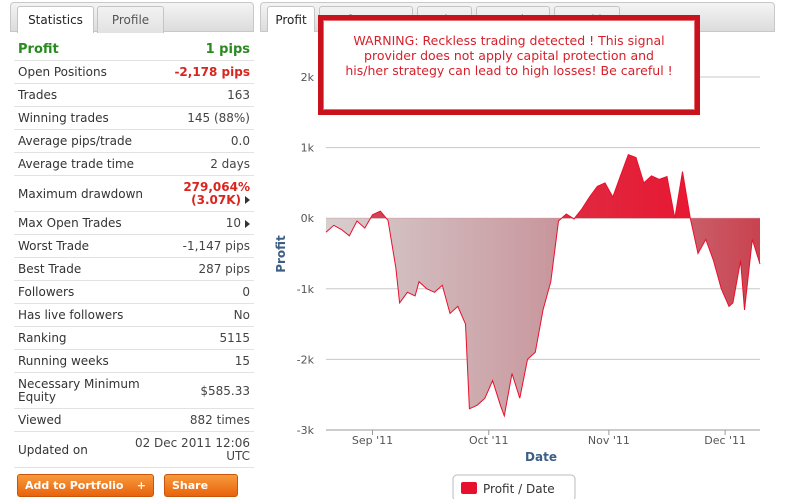  I want to click on stat-label: Updated on, so click(53, 449).